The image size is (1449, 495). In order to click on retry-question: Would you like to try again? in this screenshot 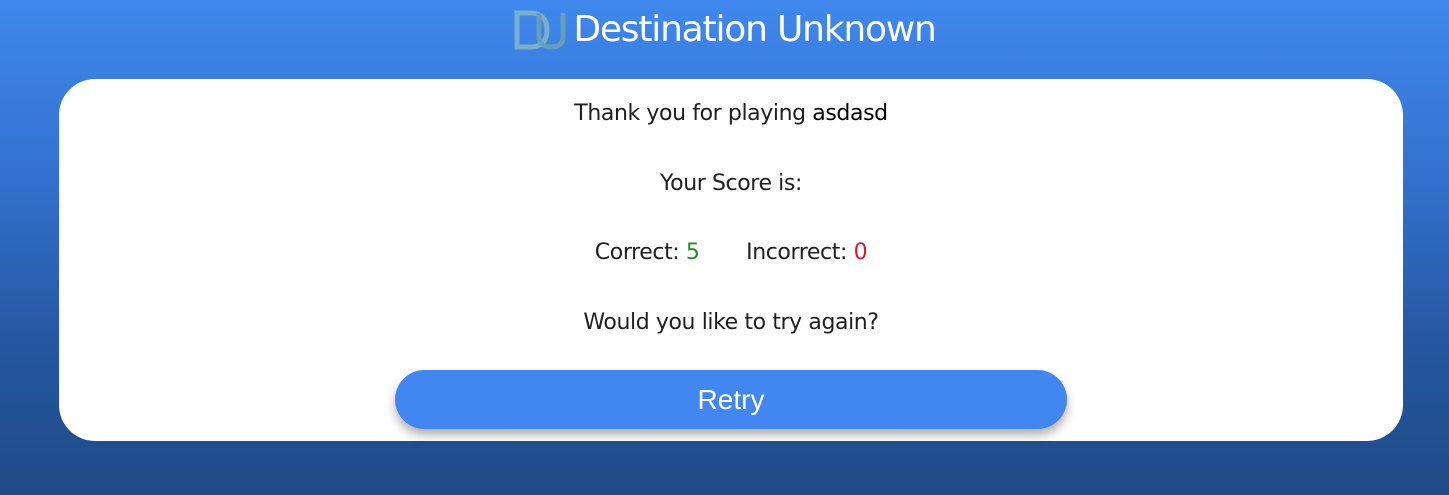, I will do `click(731, 322)`.